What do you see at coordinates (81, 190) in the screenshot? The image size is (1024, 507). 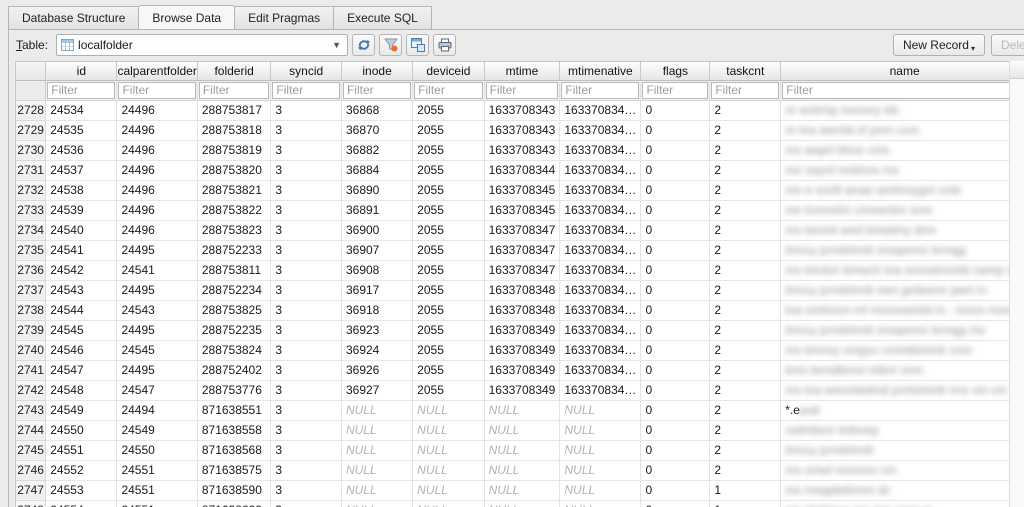 I see `cell-id: 24538` at bounding box center [81, 190].